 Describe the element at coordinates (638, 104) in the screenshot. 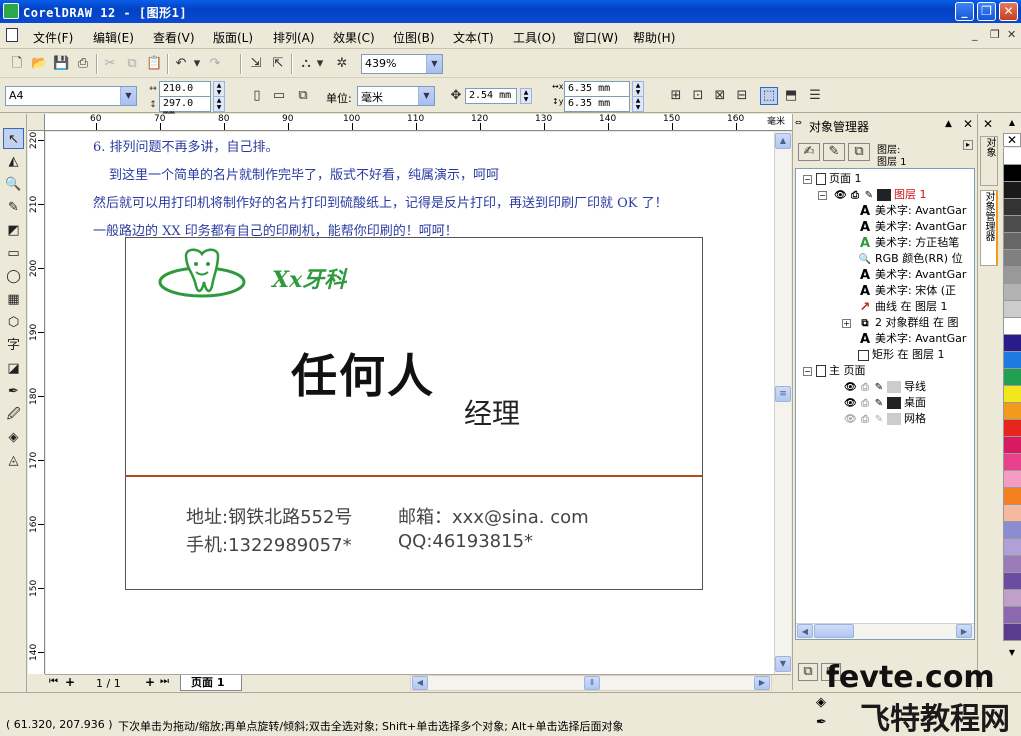

I see `duplicate-y-spinner: ▲ ▼` at that location.